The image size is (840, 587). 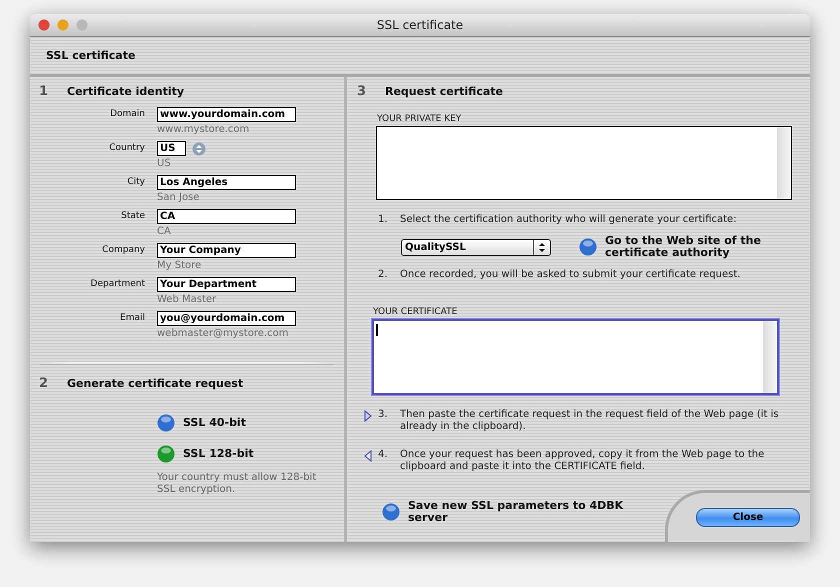 What do you see at coordinates (383, 455) in the screenshot?
I see `step-number: 4.` at bounding box center [383, 455].